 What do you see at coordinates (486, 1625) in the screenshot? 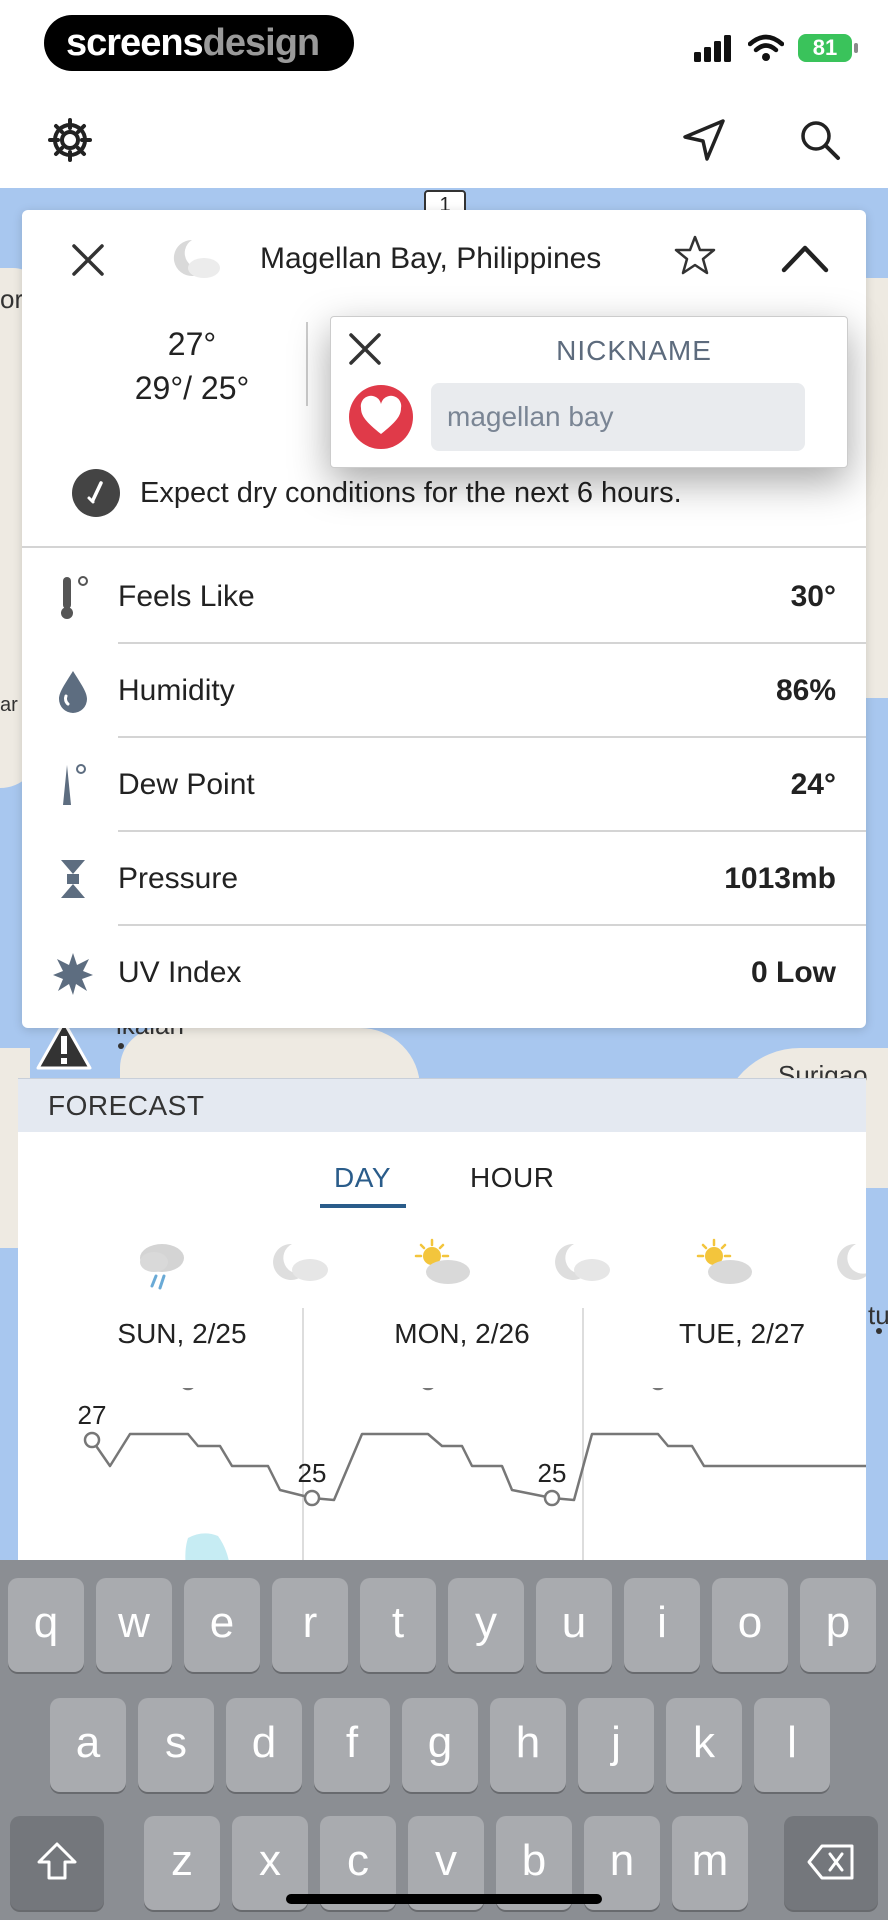
I see `key-y: y` at bounding box center [486, 1625].